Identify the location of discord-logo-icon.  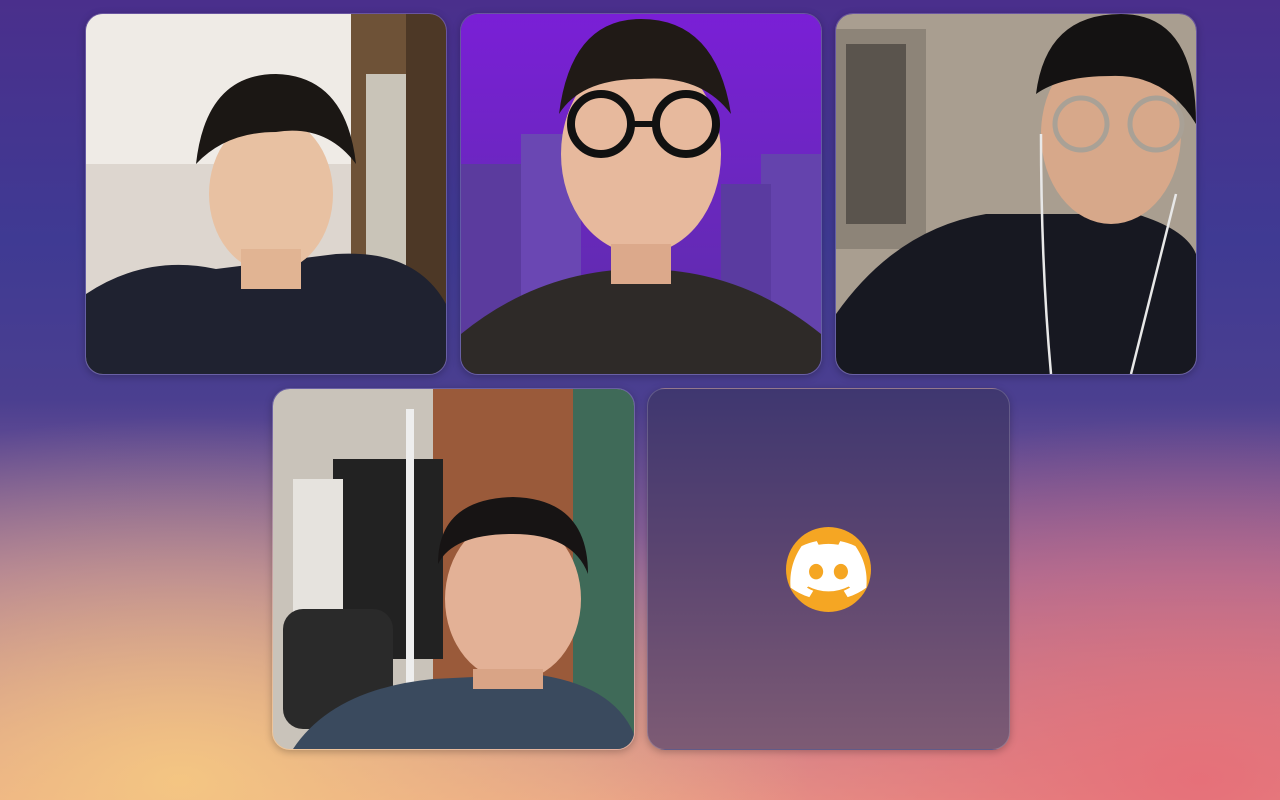
(828, 569).